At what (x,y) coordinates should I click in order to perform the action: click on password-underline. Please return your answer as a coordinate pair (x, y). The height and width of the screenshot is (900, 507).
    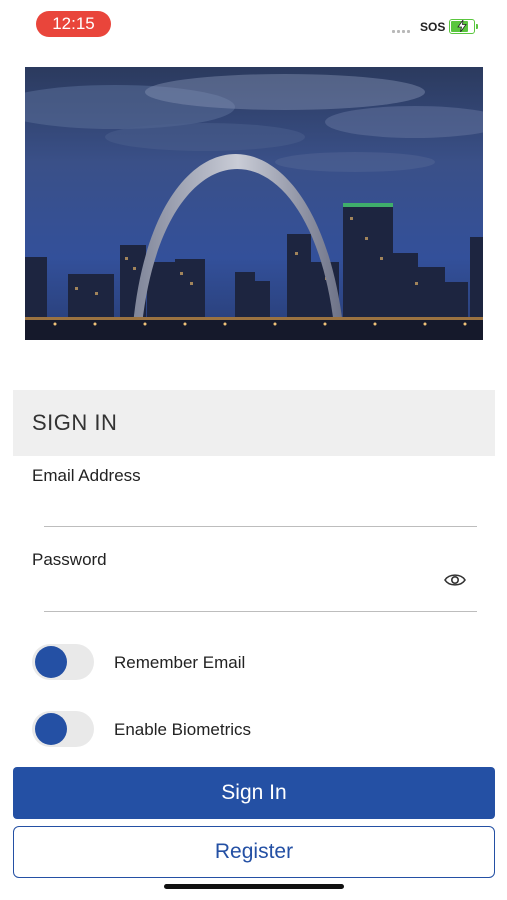
    Looking at the image, I should click on (260, 611).